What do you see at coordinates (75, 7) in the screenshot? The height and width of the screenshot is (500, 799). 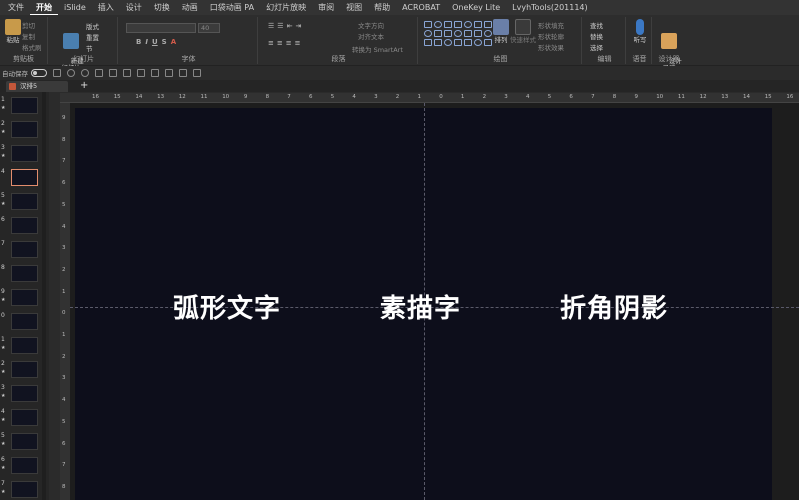 I see `menu-tab: iSlide` at bounding box center [75, 7].